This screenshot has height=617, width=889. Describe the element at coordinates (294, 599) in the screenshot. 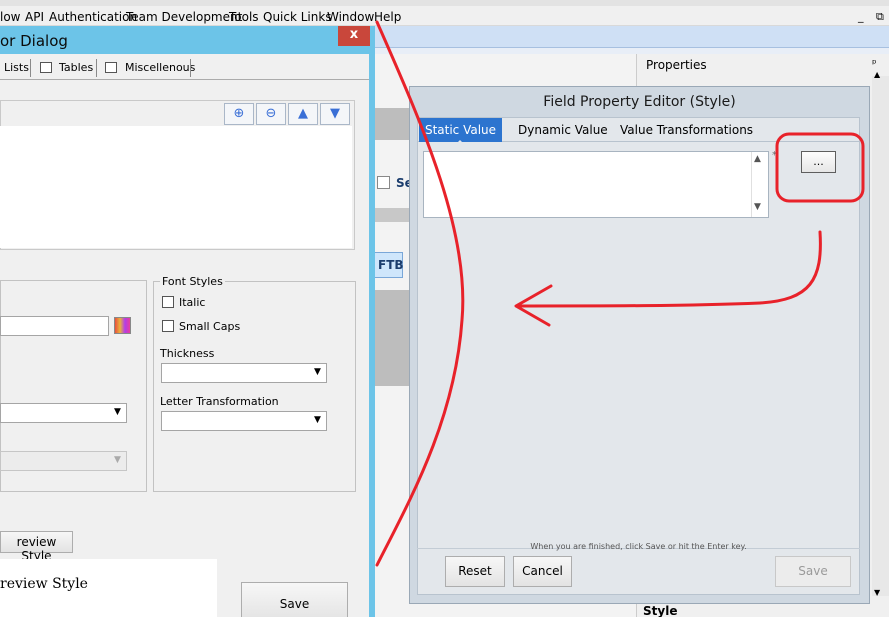

I see `save-button: Save` at that location.